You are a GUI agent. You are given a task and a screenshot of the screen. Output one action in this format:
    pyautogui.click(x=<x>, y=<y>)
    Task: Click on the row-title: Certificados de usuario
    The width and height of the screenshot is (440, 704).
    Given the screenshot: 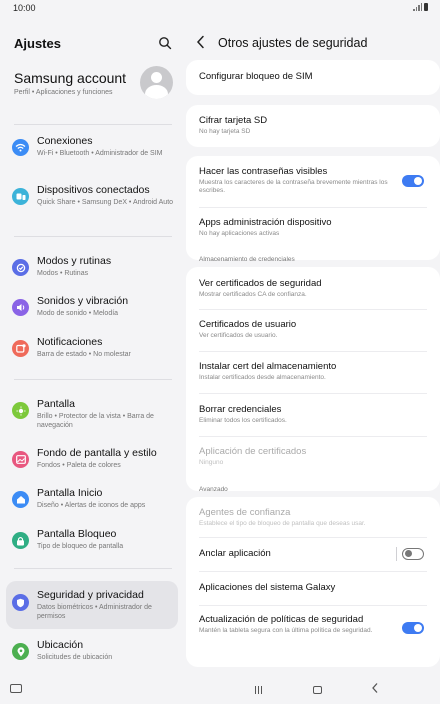 What is the action you would take?
    pyautogui.click(x=248, y=324)
    